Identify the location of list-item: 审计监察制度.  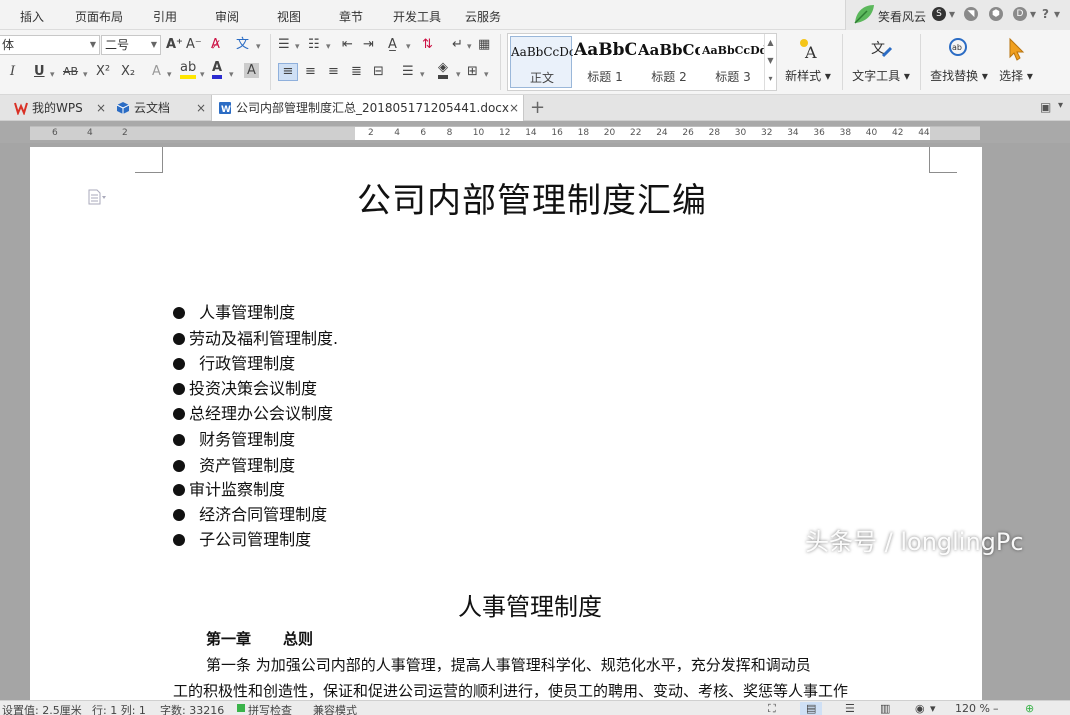
(229, 488).